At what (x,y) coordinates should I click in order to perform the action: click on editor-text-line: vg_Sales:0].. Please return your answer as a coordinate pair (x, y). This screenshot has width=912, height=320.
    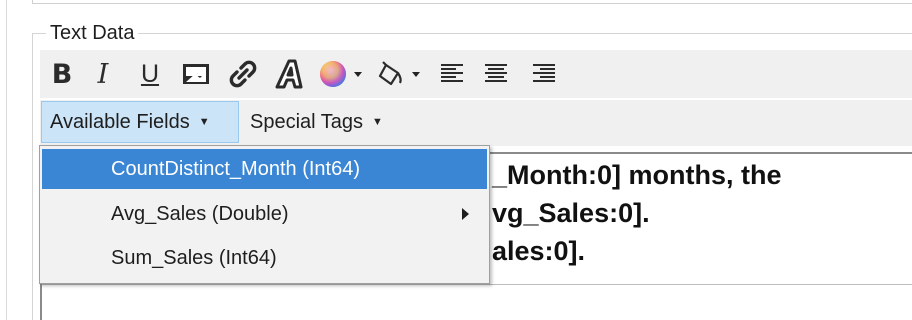
    Looking at the image, I should click on (571, 213).